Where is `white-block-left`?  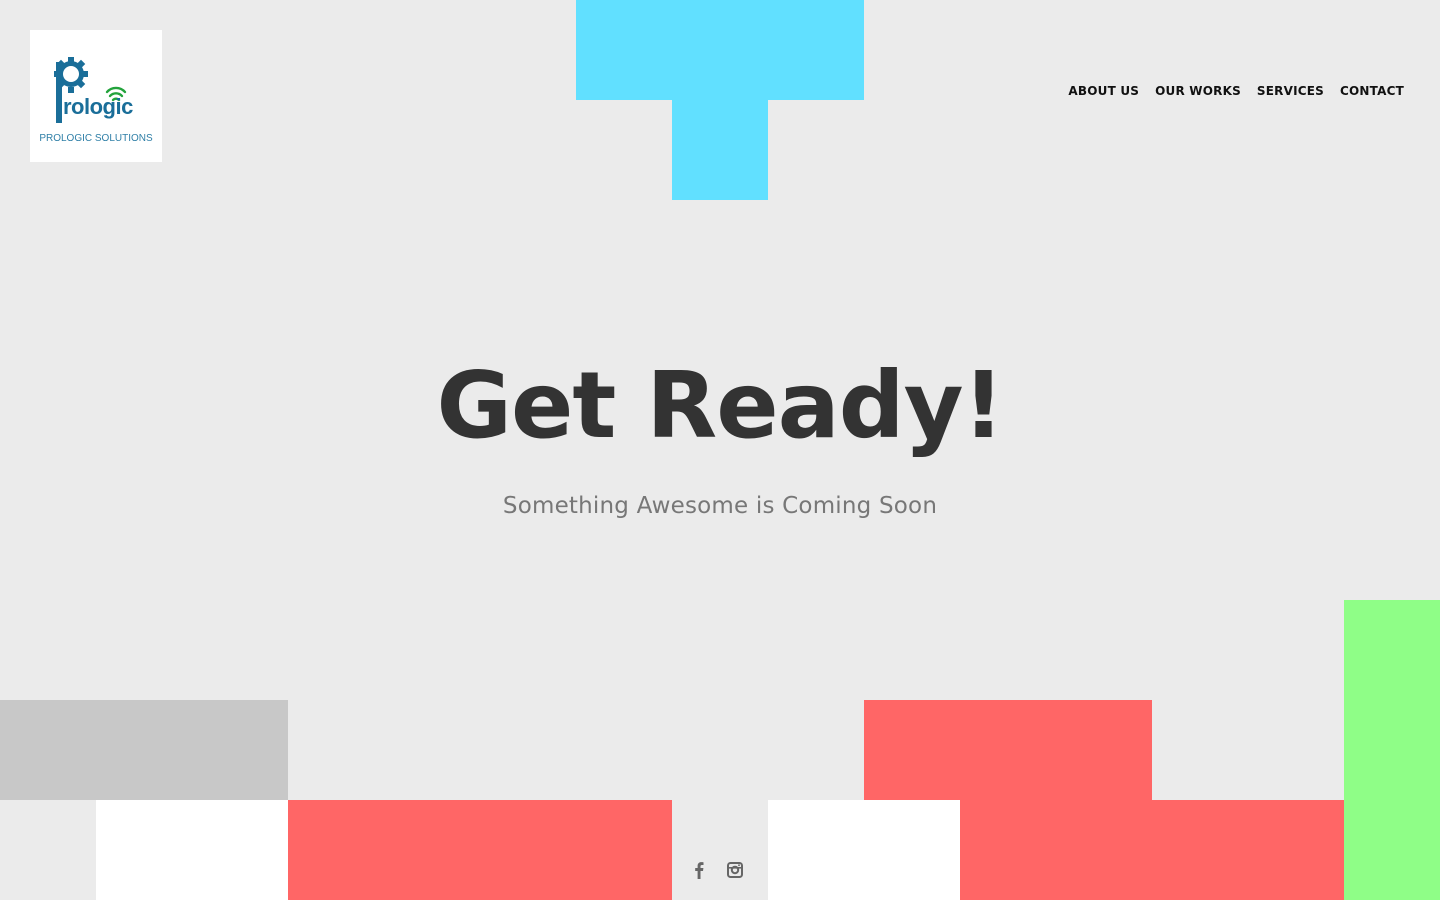 white-block-left is located at coordinates (192, 850).